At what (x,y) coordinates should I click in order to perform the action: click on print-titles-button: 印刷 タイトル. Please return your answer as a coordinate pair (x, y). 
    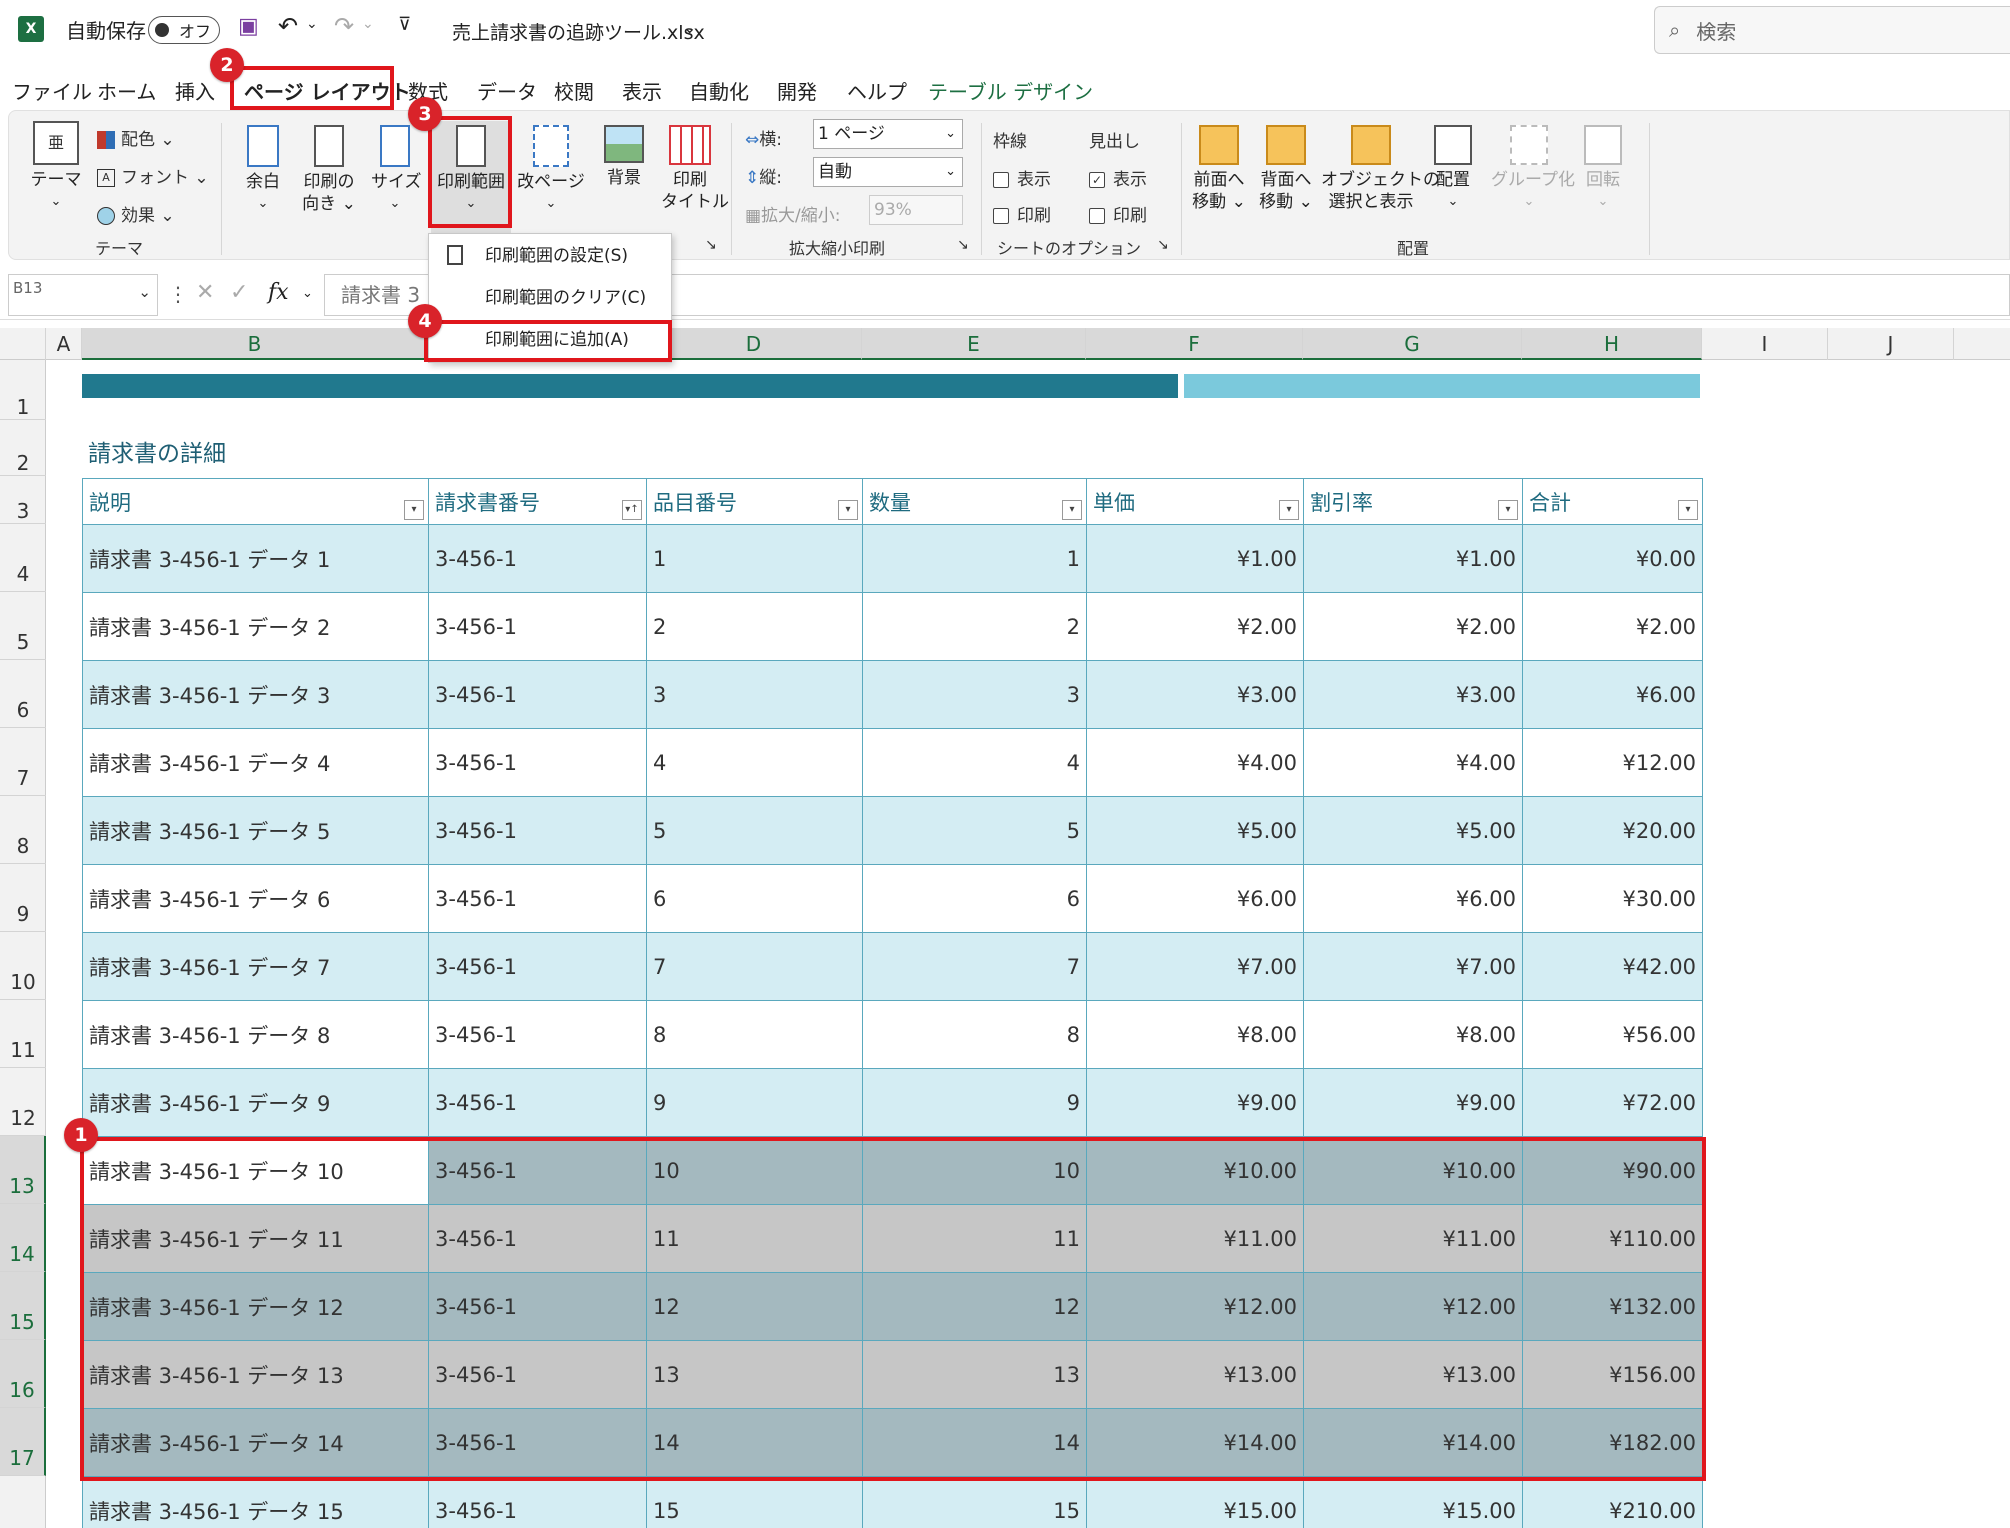
    Looking at the image, I should click on (695, 169).